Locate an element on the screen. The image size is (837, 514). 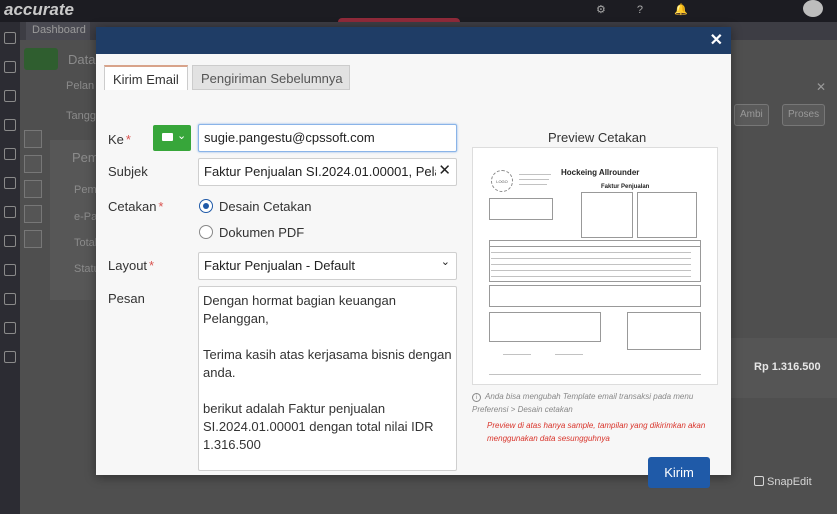
bg-fragment: Total is located at coordinates (86, 243).